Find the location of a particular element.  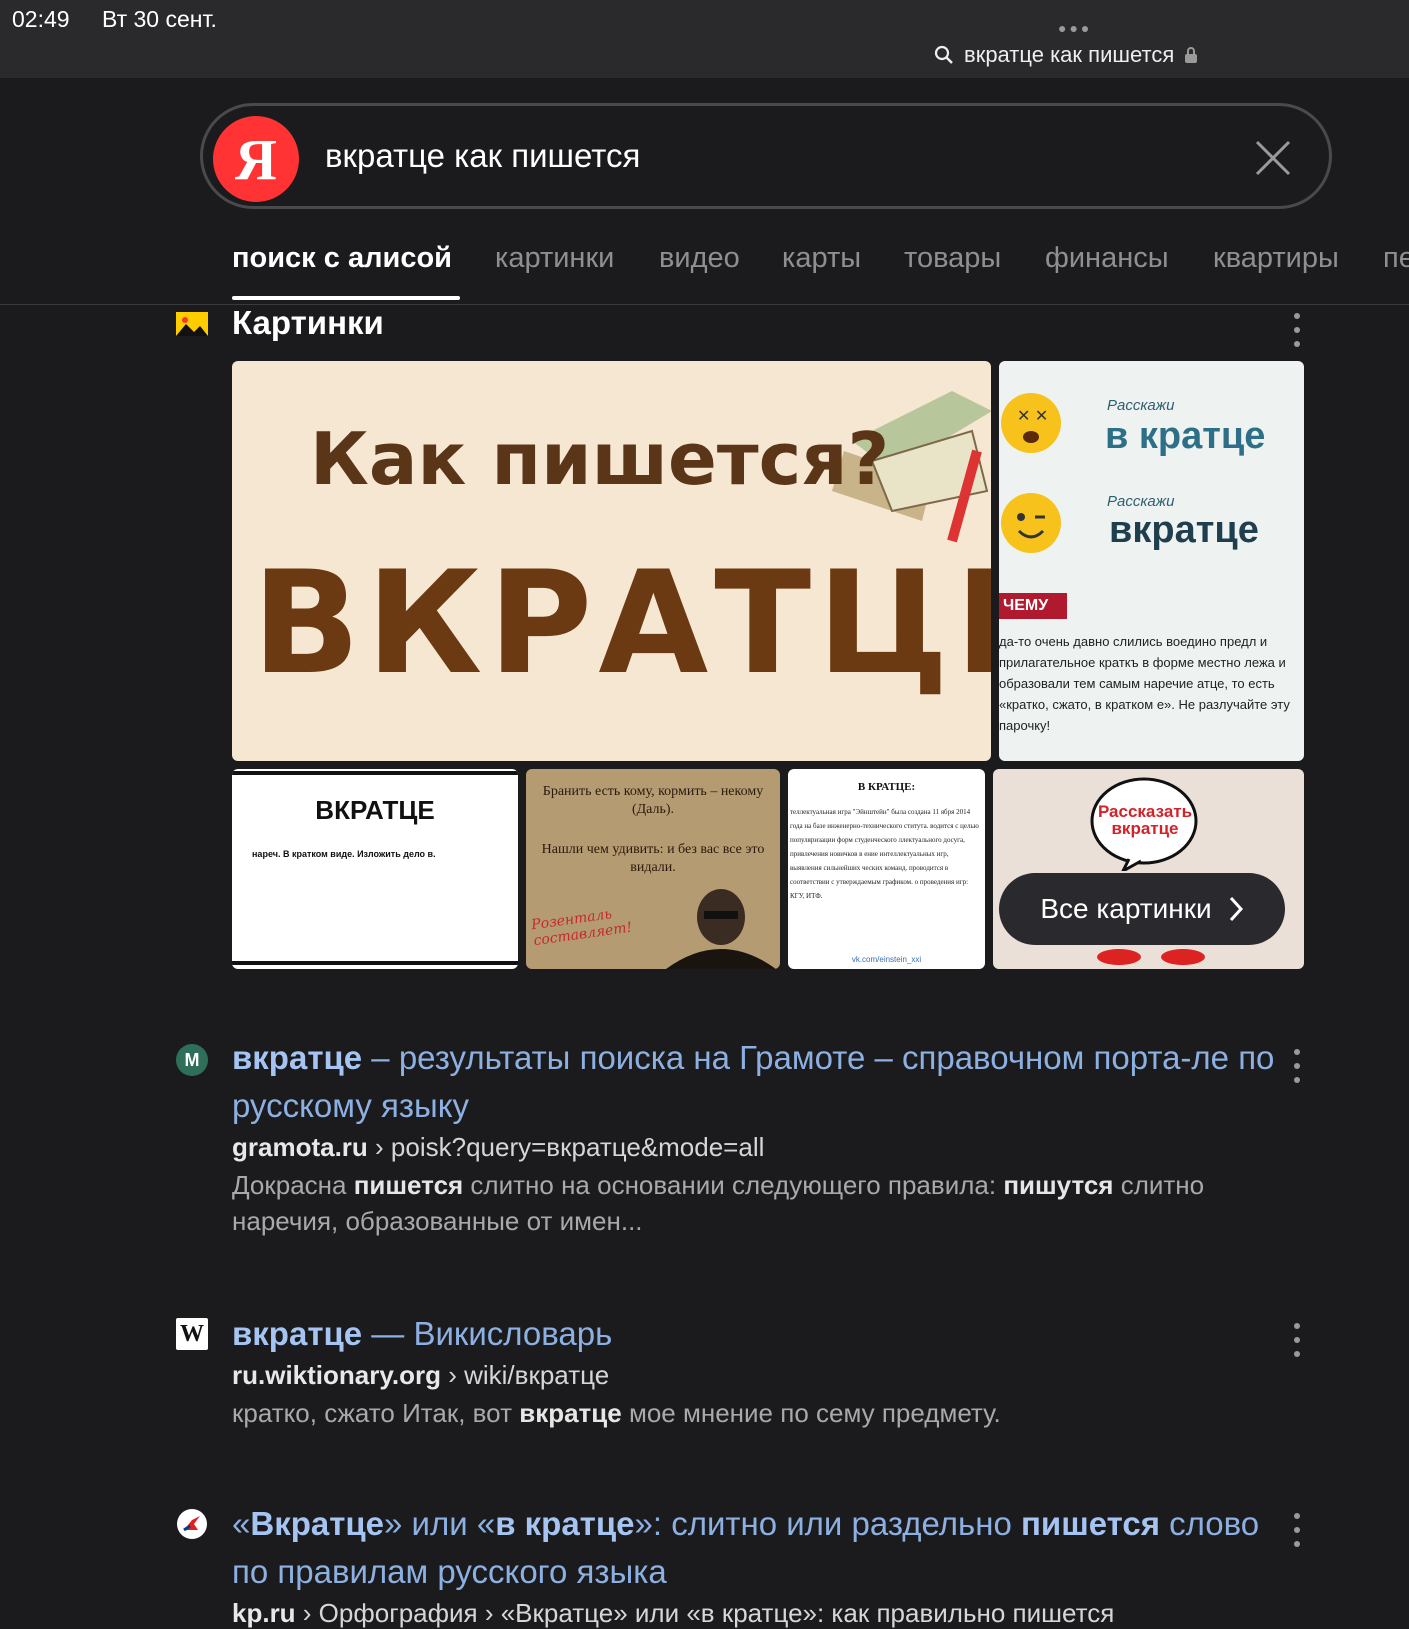

result-3-menu-icon is located at coordinates (1297, 1530).